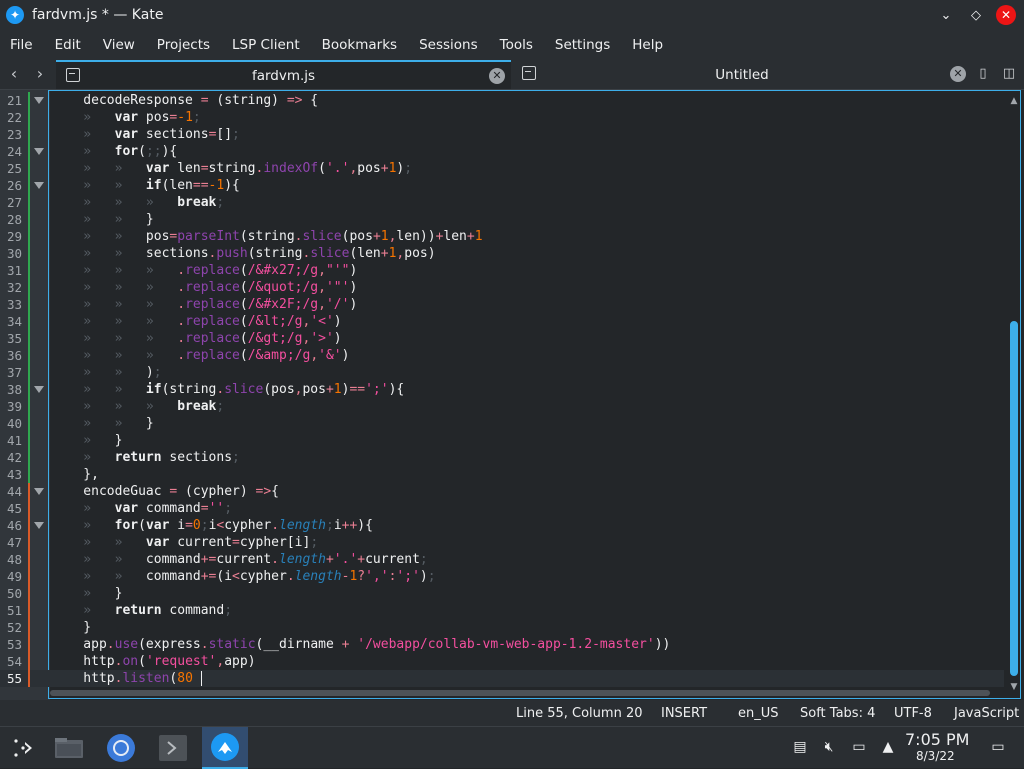 The width and height of the screenshot is (1024, 769). Describe the element at coordinates (126, 117) in the screenshot. I see `code-text: » var pos=-1;` at that location.